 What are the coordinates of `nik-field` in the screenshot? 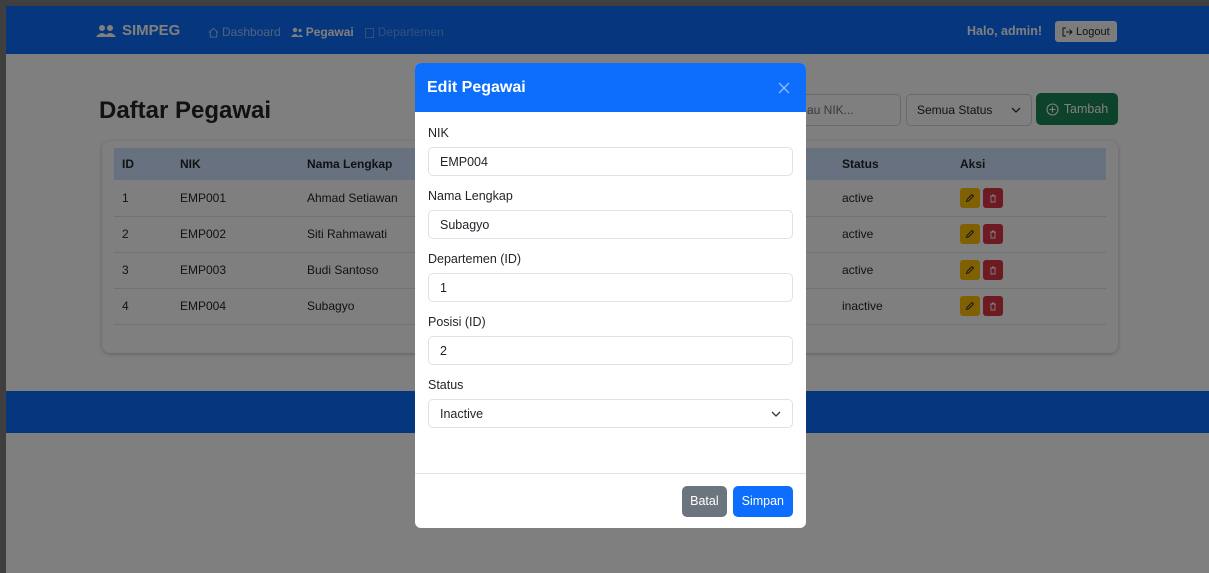 It's located at (610, 161).